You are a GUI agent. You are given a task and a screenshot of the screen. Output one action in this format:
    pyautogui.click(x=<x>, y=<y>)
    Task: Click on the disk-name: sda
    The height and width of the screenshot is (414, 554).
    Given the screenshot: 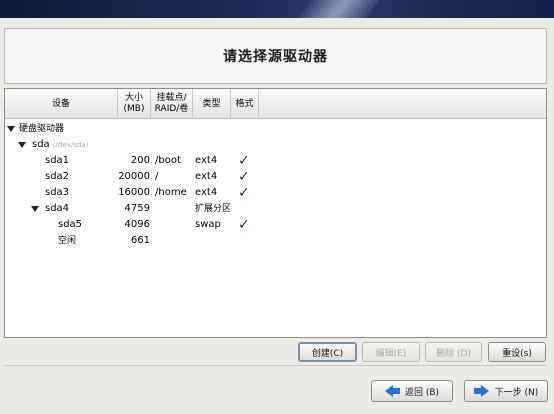 What is the action you would take?
    pyautogui.click(x=41, y=144)
    